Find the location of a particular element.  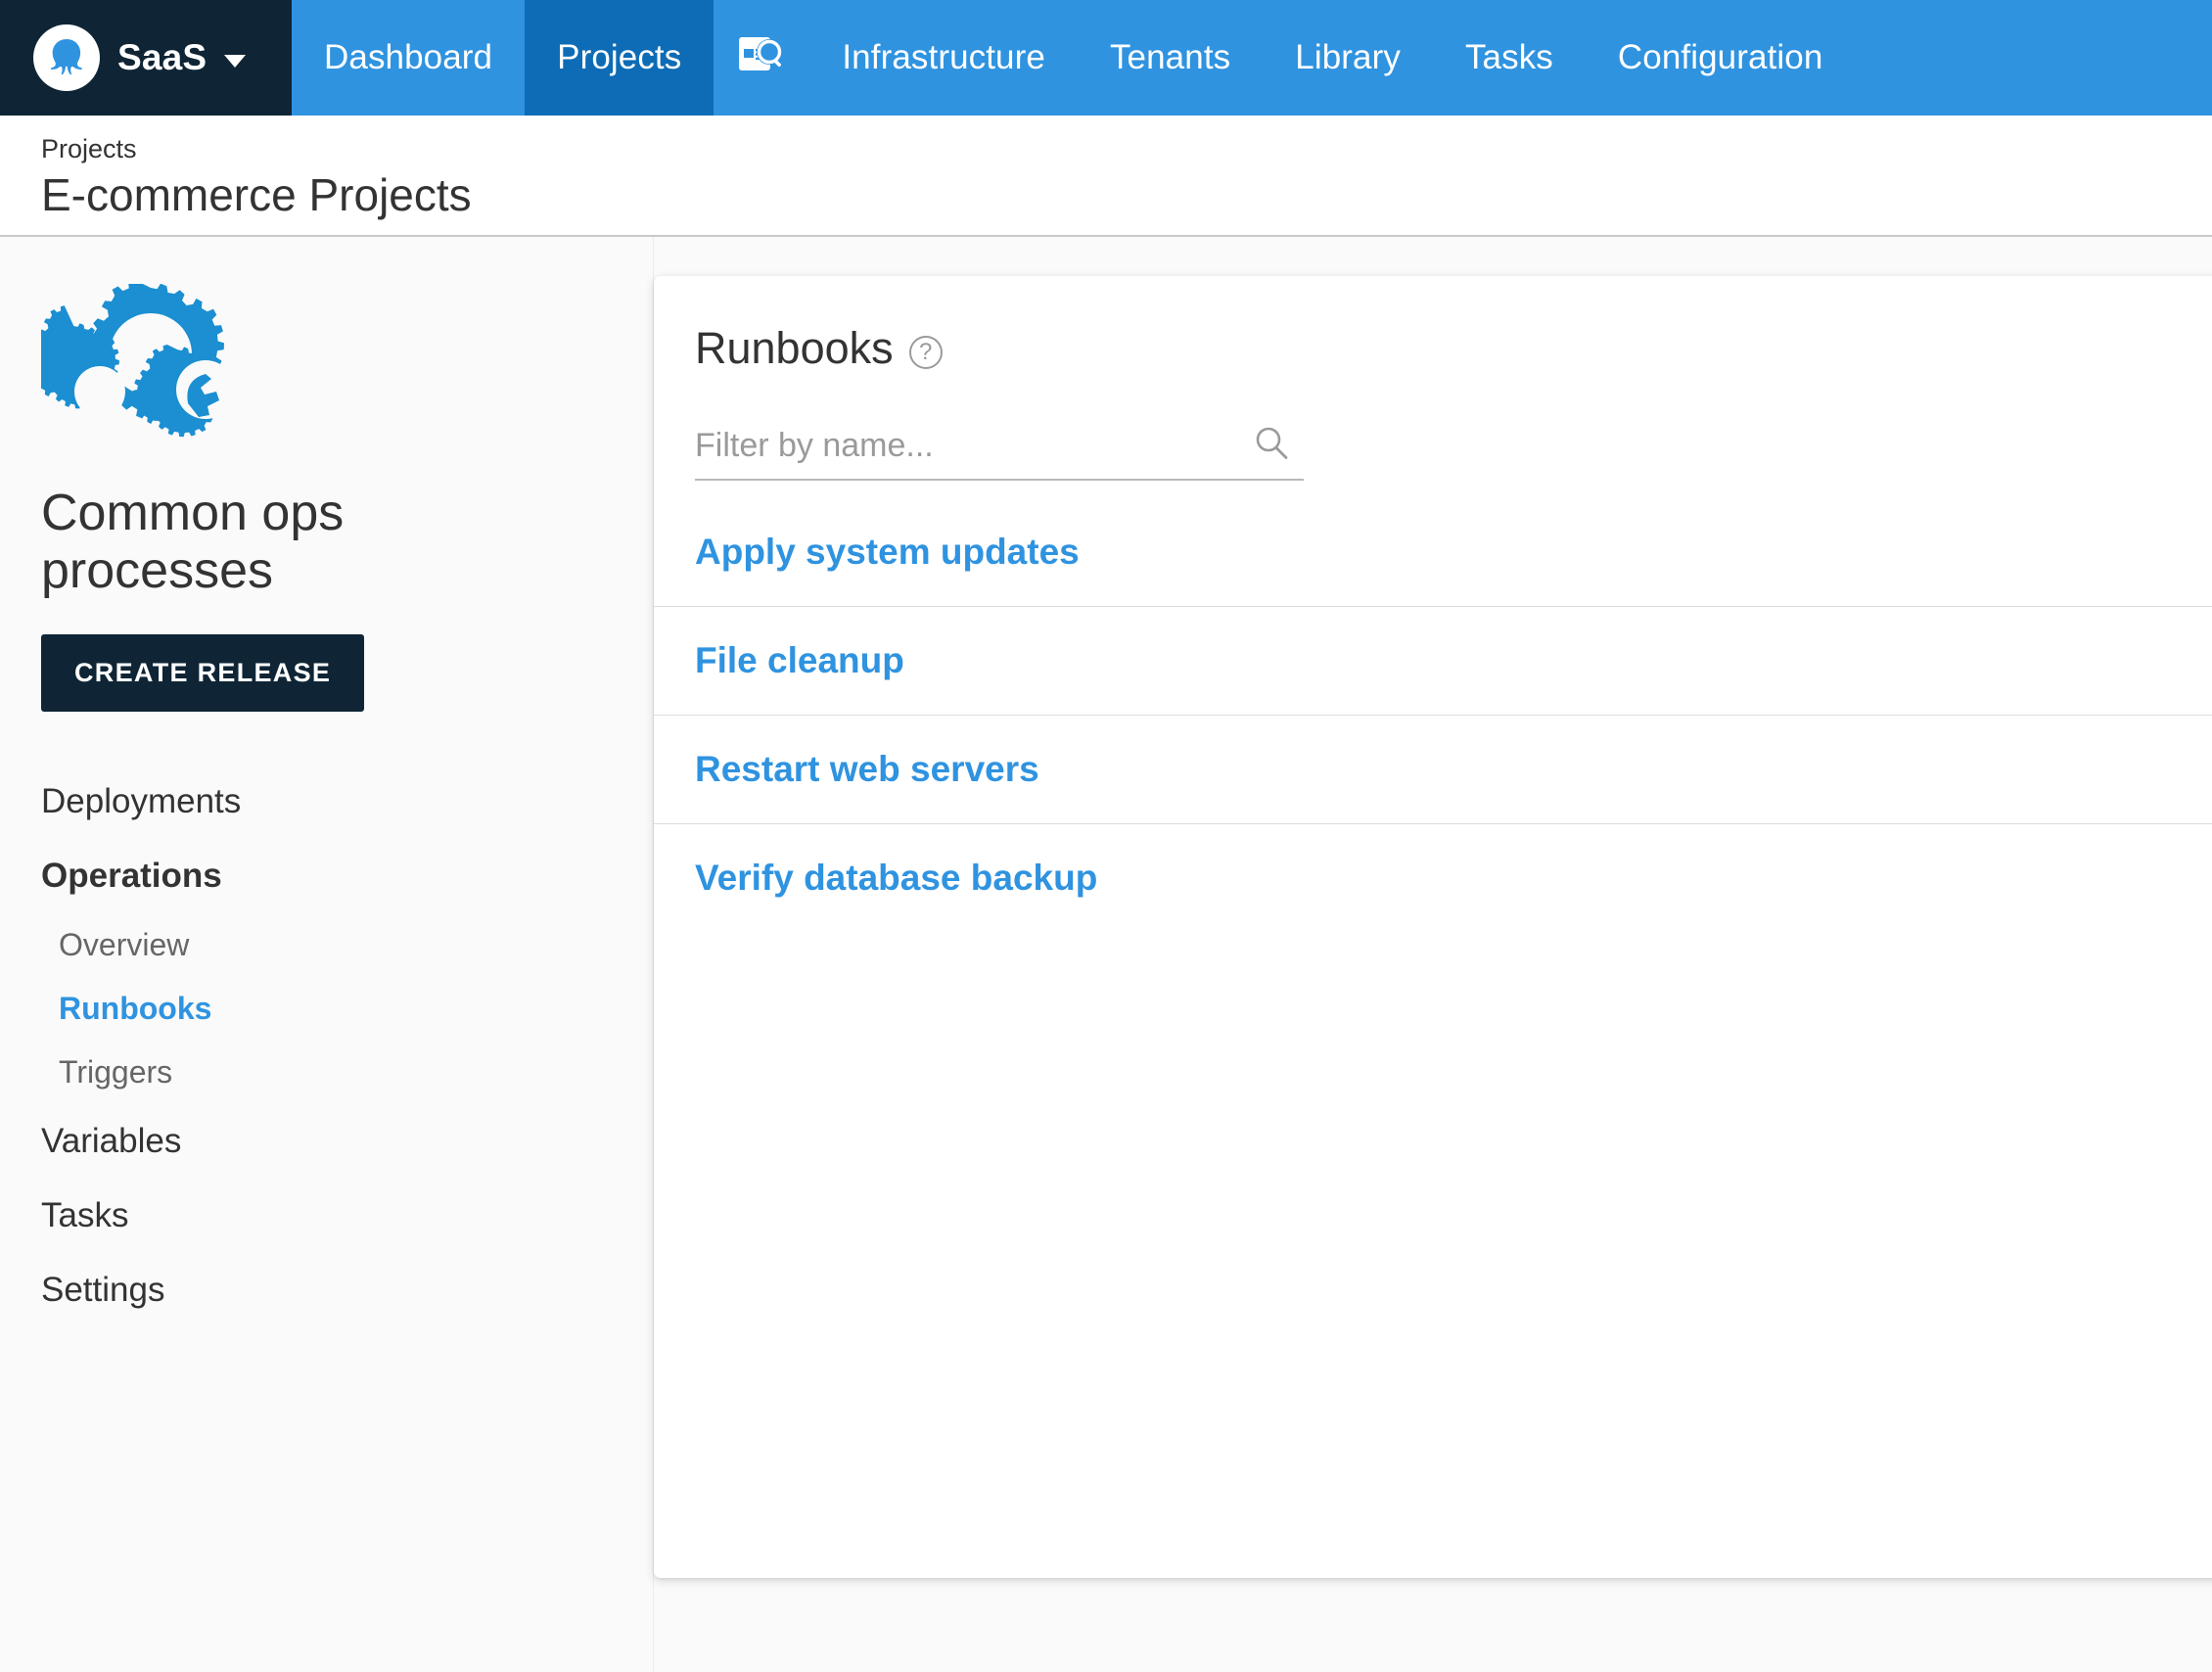

nav-item-label: Tasks is located at coordinates (1508, 57).